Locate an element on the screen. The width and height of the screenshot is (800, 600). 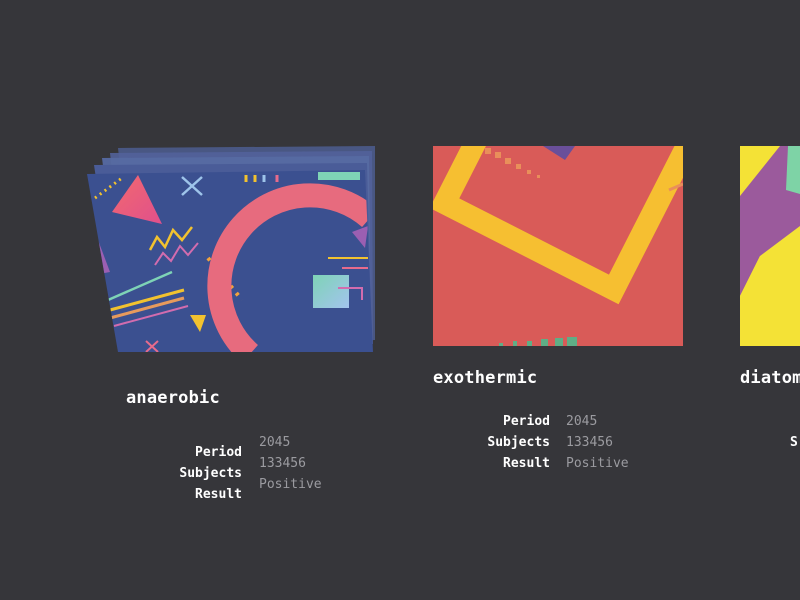
card-title-diatom: diatom is located at coordinates (770, 378).